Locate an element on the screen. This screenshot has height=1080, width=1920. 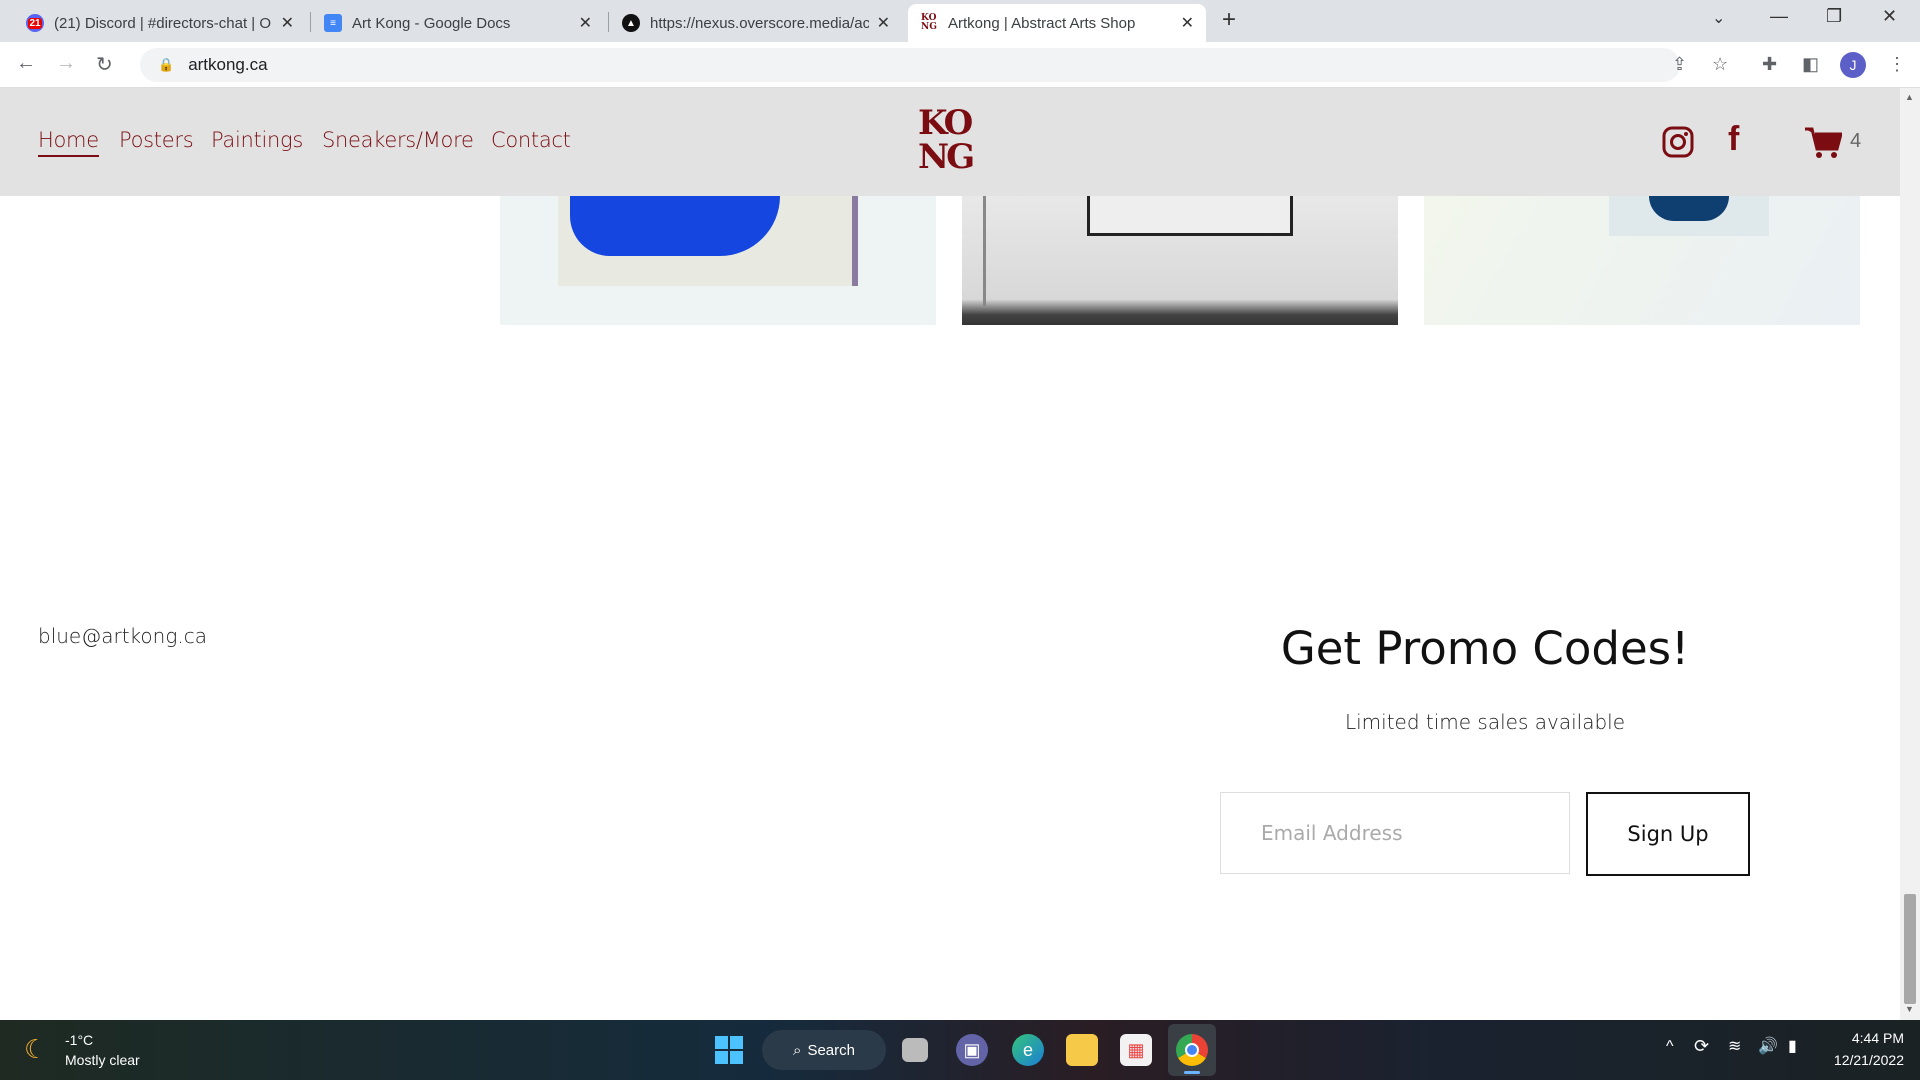
bookmark-star-icon: ☆ is located at coordinates (1720, 64).